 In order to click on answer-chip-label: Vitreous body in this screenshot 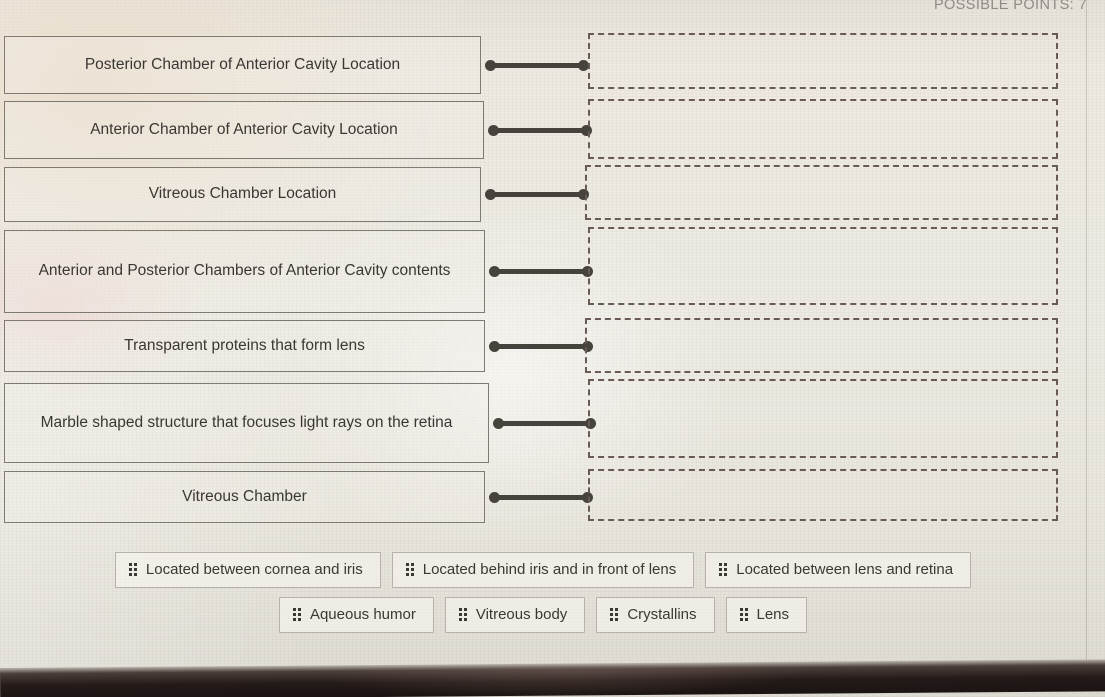, I will do `click(521, 614)`.